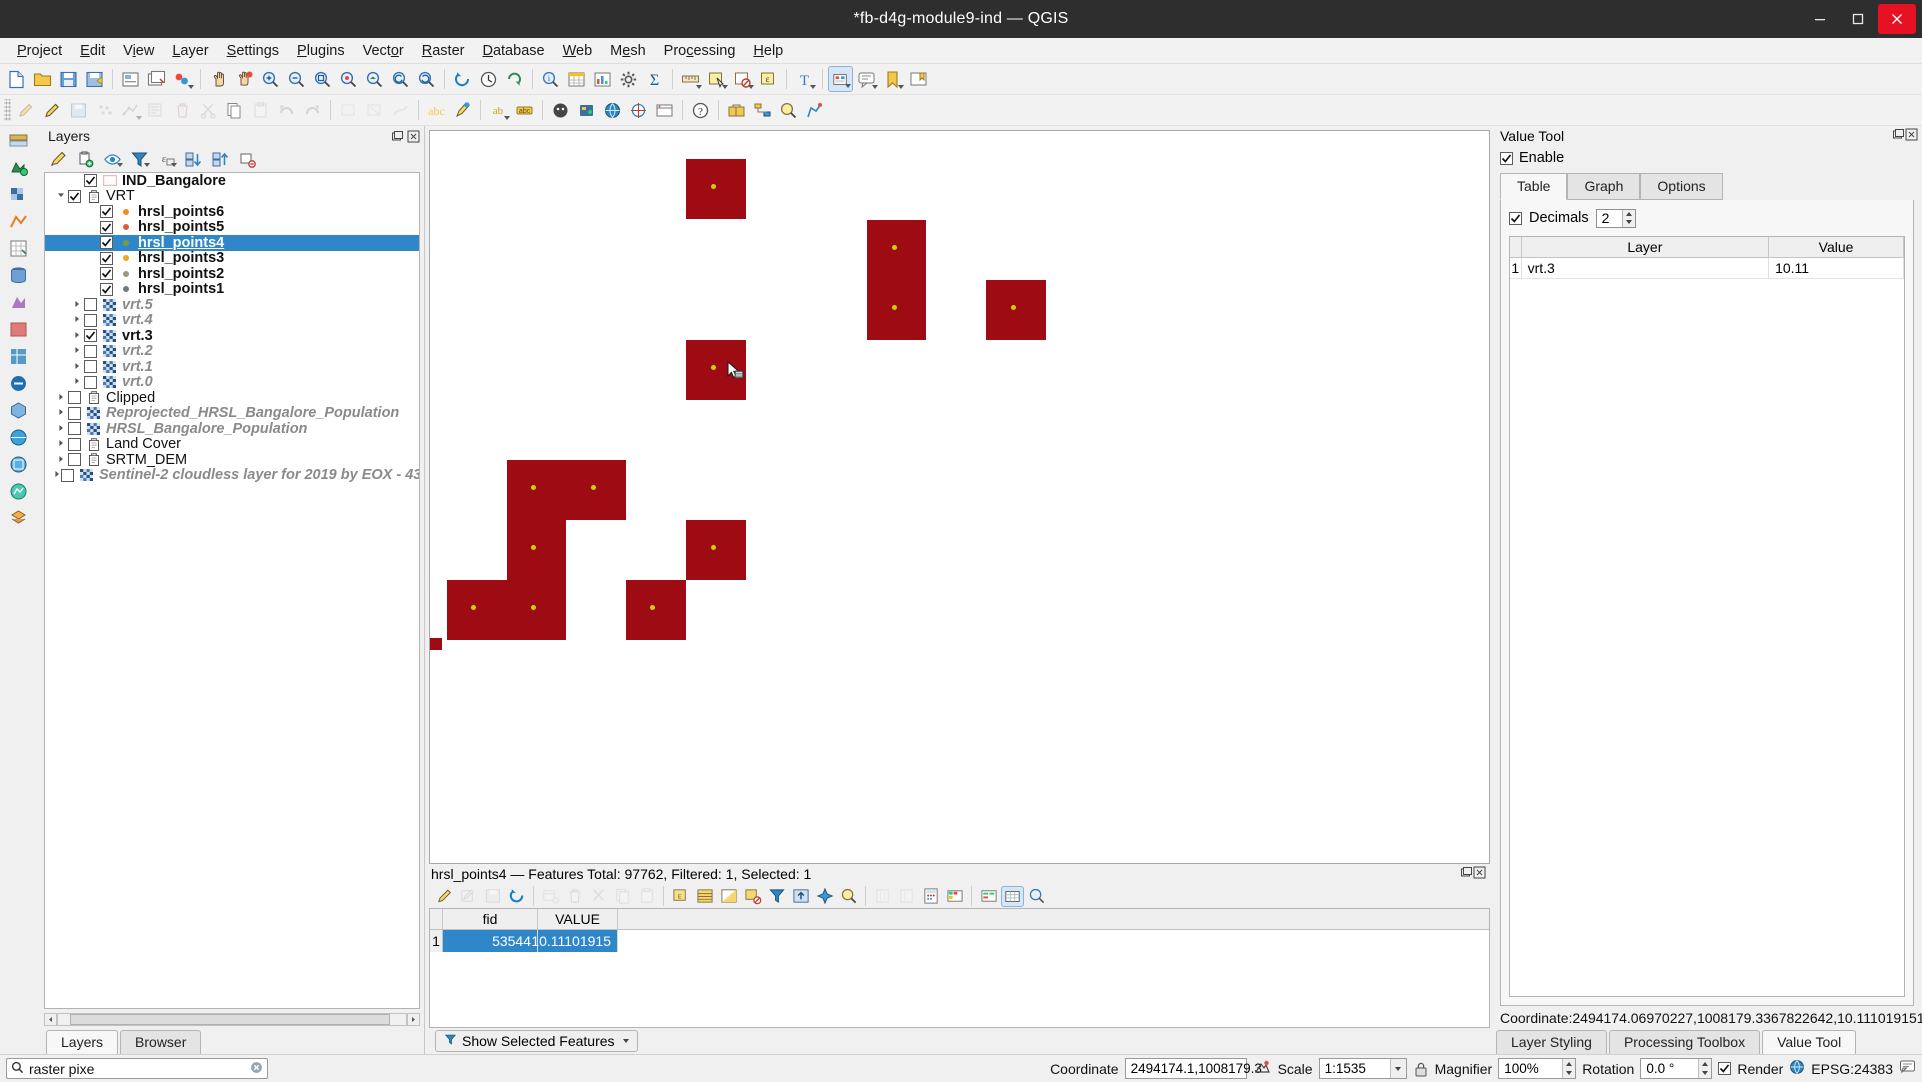  Describe the element at coordinates (824, 896) in the screenshot. I see `pan-map-to-selection-icon` at that location.